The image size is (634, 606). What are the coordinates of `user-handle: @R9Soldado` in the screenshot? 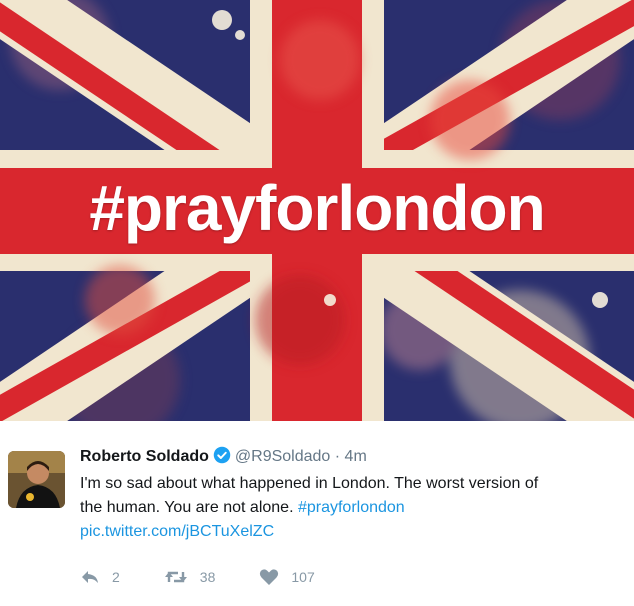 It's located at (282, 456).